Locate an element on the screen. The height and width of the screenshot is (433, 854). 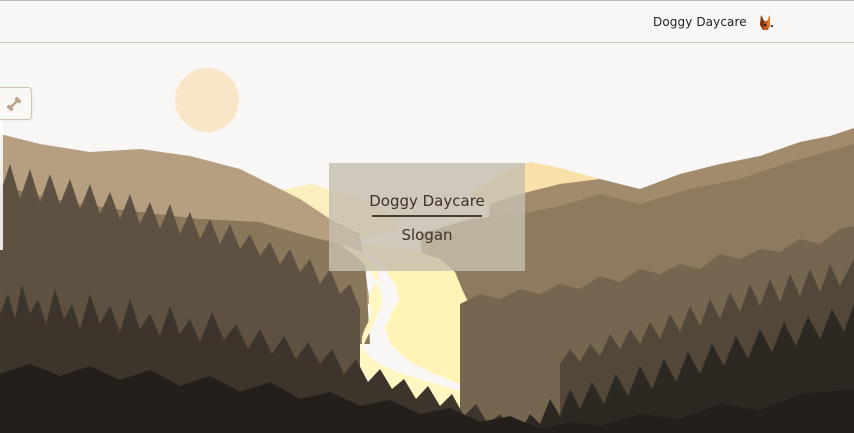
hero-banner: Doggy Daycare Slogan is located at coordinates (427, 217).